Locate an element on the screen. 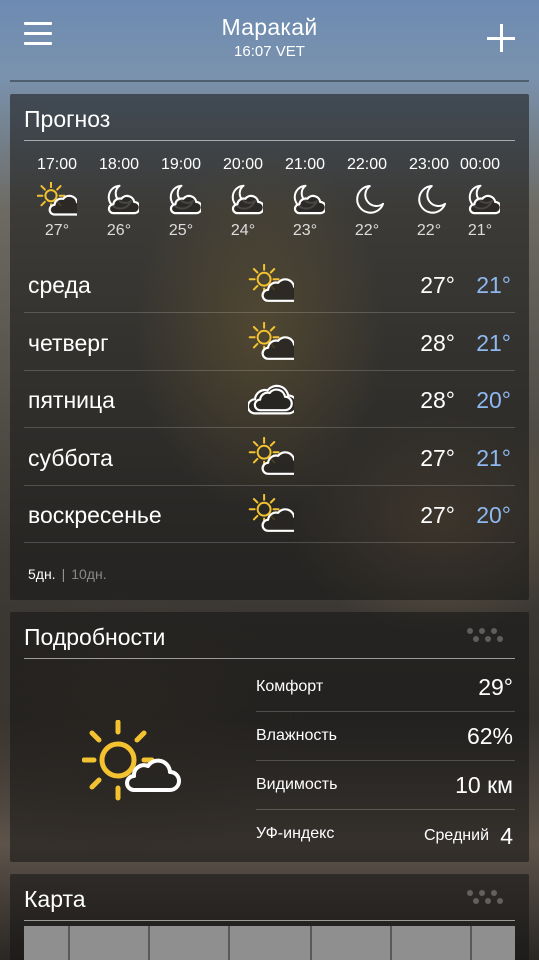  hourly-item: 23:00 22° is located at coordinates (429, 198).